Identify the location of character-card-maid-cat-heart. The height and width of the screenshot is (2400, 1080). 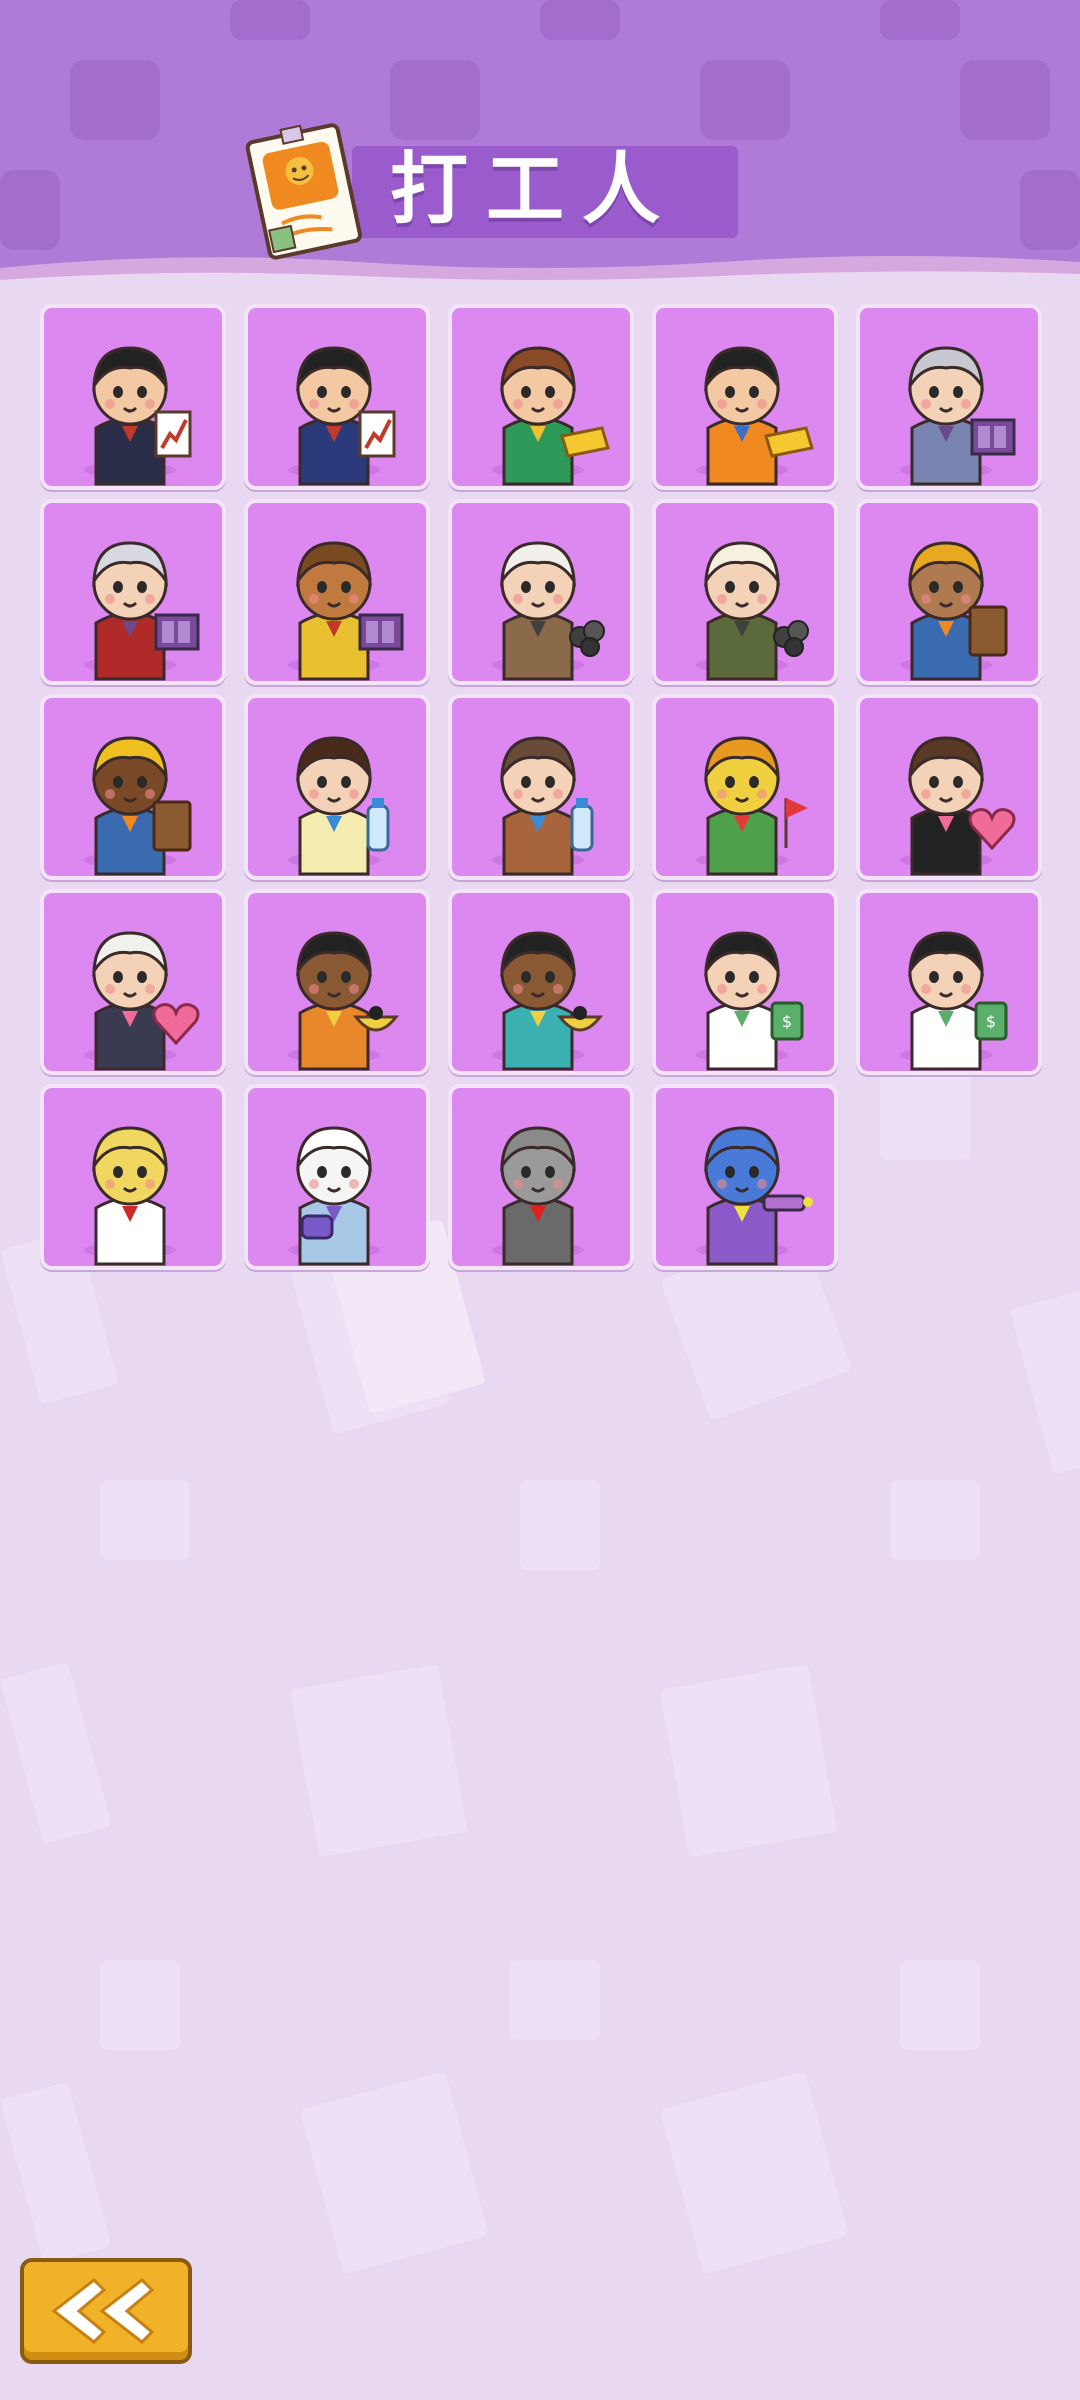
(949, 787).